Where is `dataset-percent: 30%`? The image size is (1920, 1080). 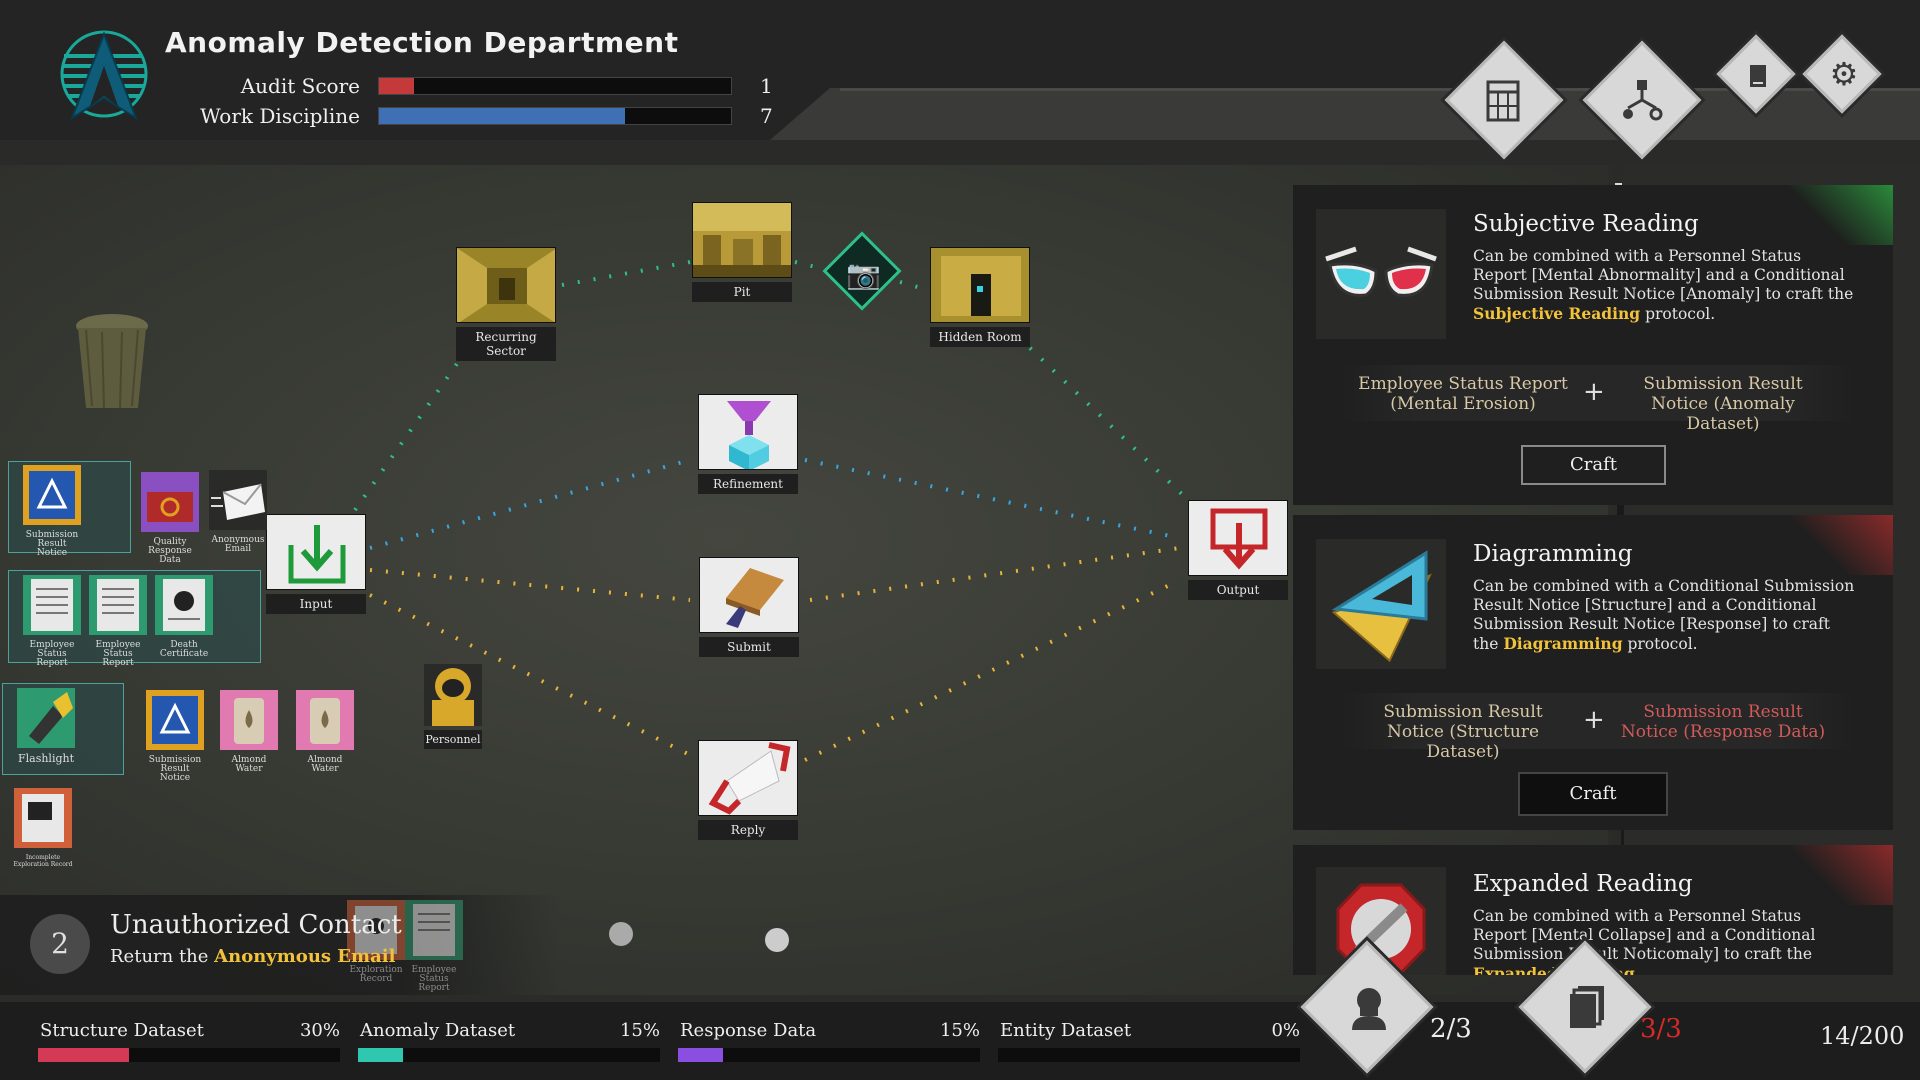
dataset-percent: 30% is located at coordinates (319, 1030).